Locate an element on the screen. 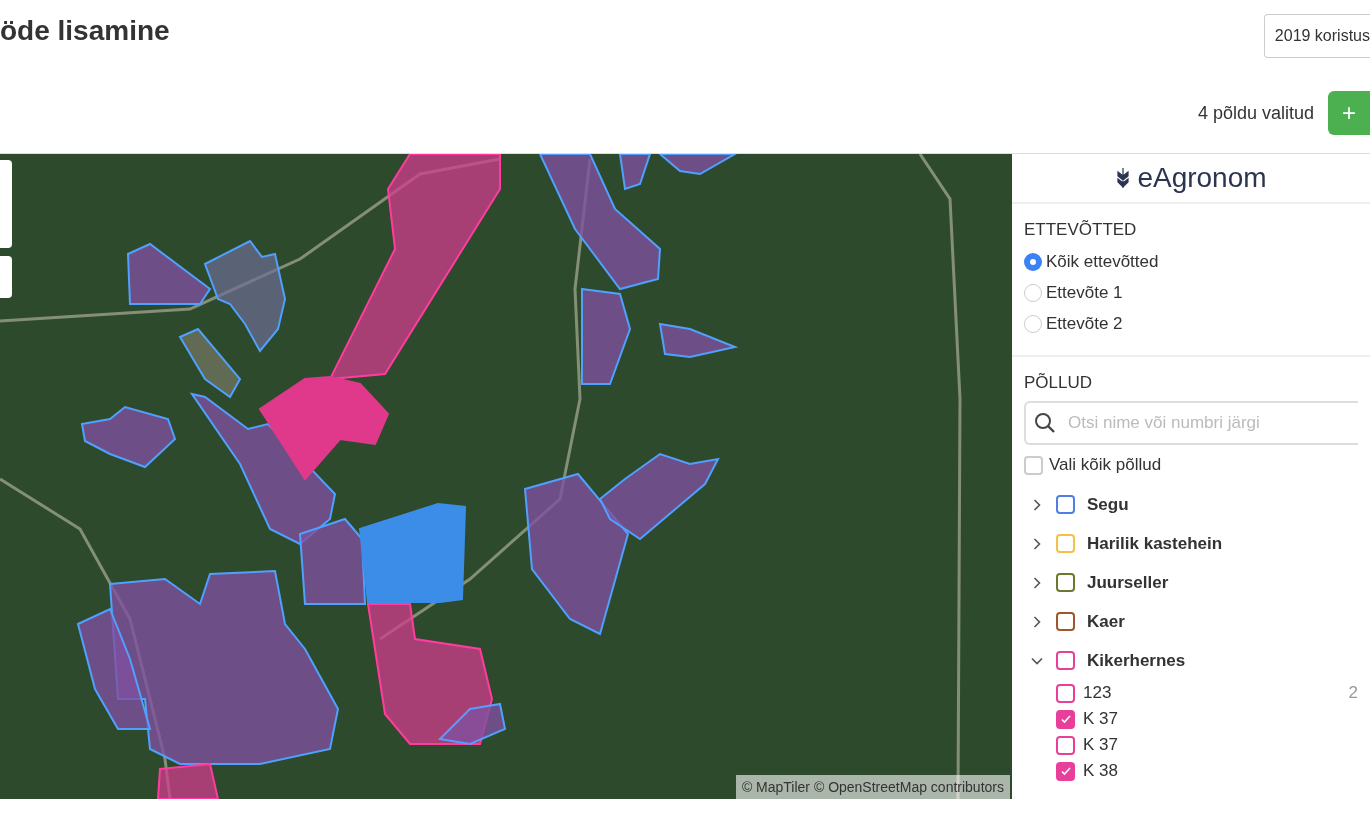  field-area: 2 is located at coordinates (1353, 693).